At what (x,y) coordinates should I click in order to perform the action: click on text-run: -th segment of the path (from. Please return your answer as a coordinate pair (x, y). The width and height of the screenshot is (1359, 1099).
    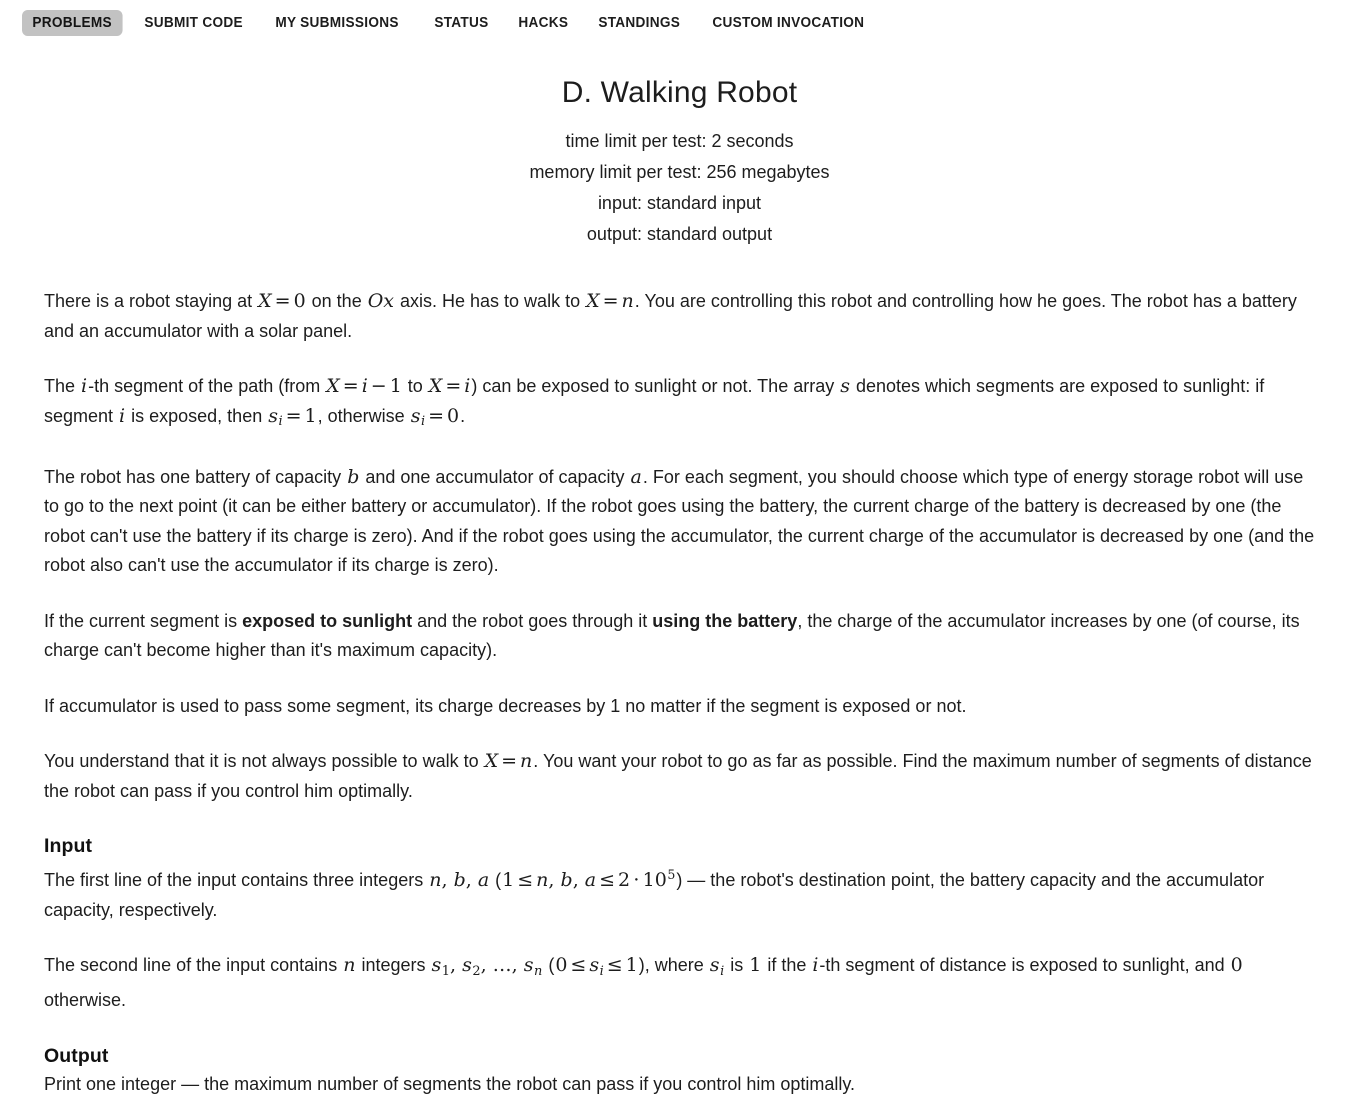
    Looking at the image, I should click on (207, 386).